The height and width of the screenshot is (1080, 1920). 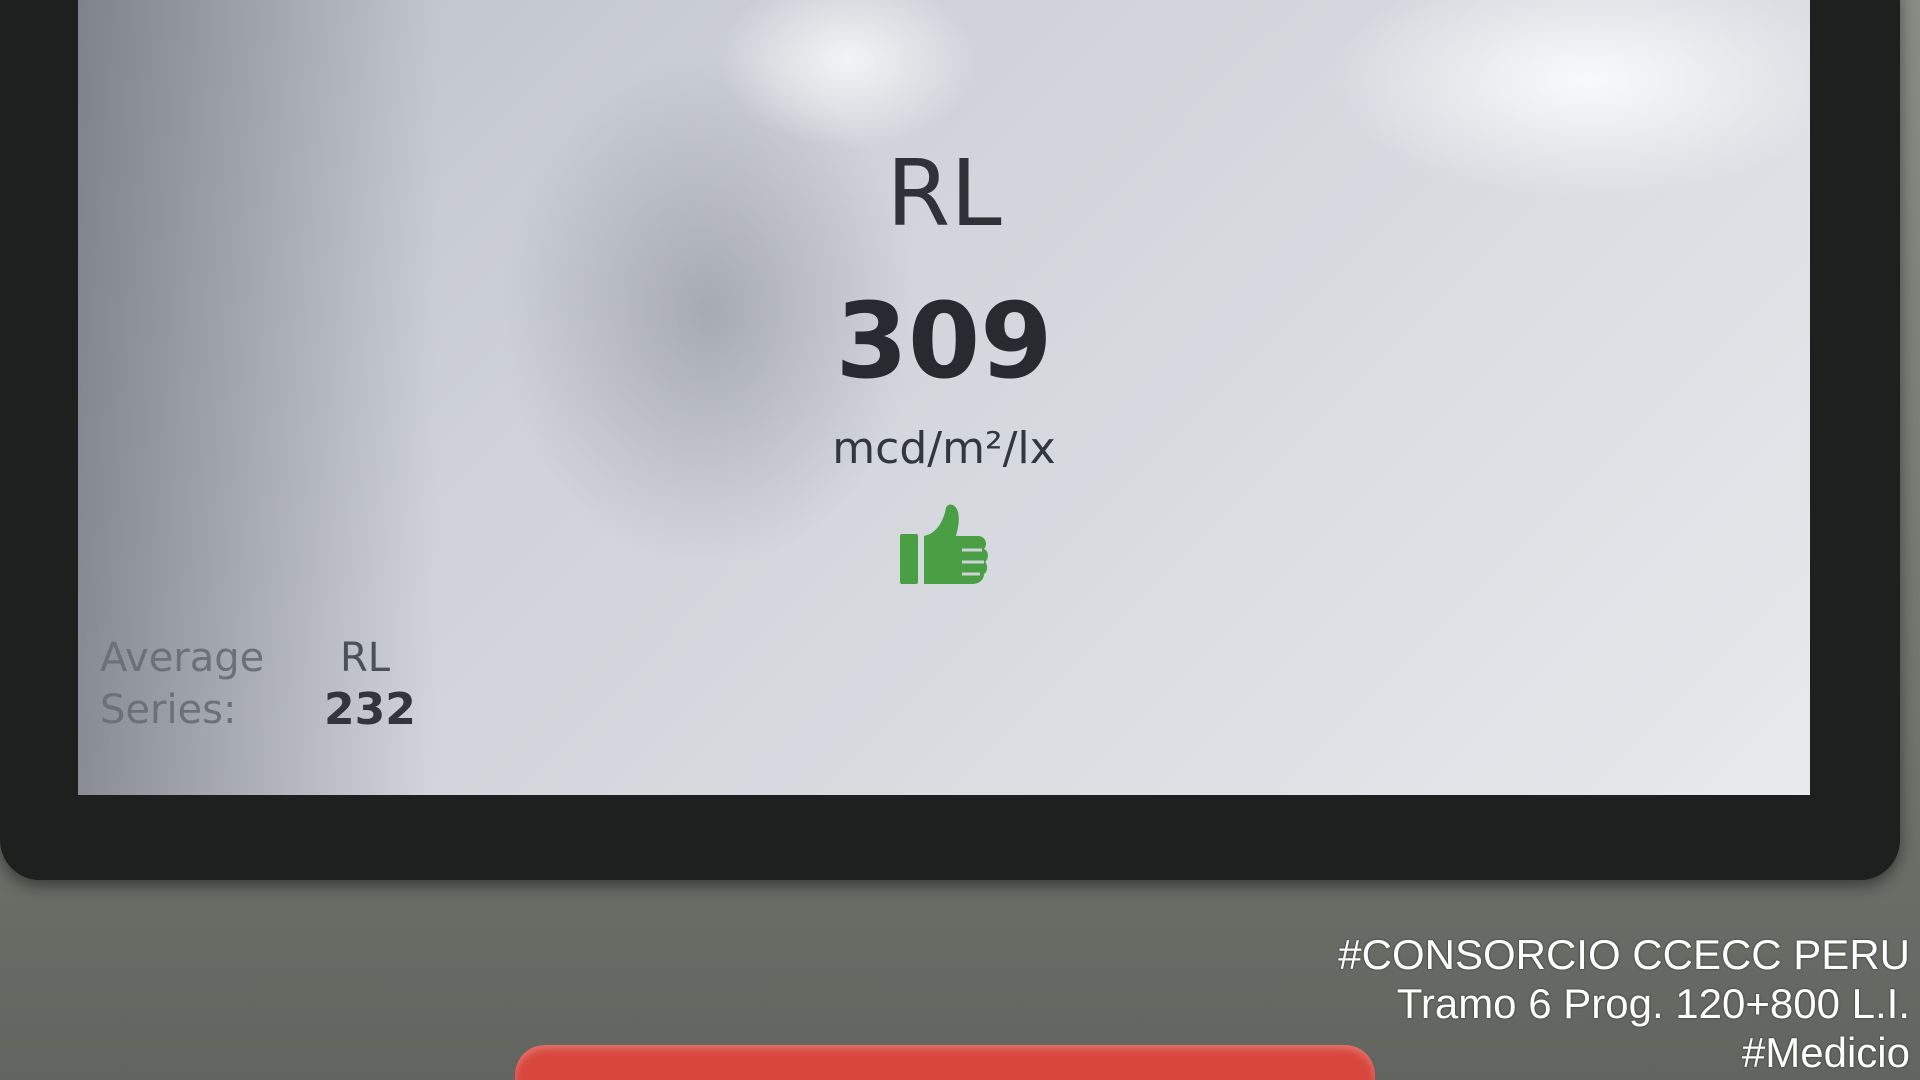 I want to click on thumbs-up-icon, so click(x=944, y=544).